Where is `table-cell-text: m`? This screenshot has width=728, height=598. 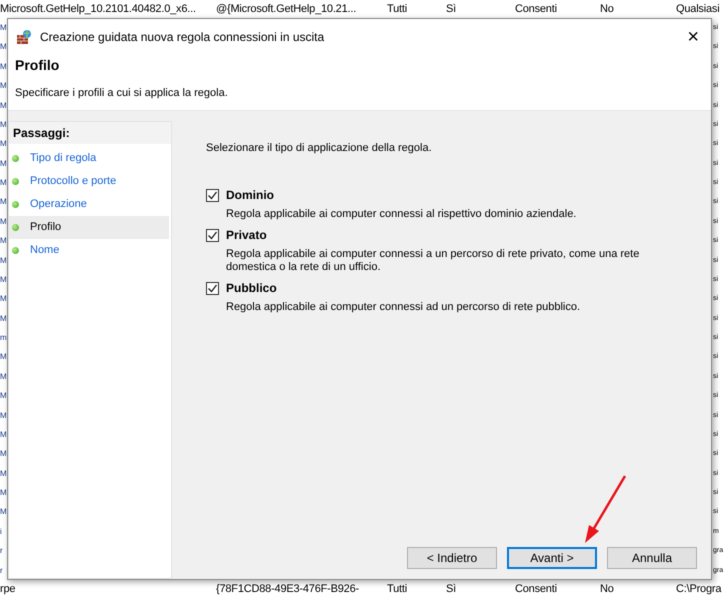
table-cell-text: m is located at coordinates (3, 338).